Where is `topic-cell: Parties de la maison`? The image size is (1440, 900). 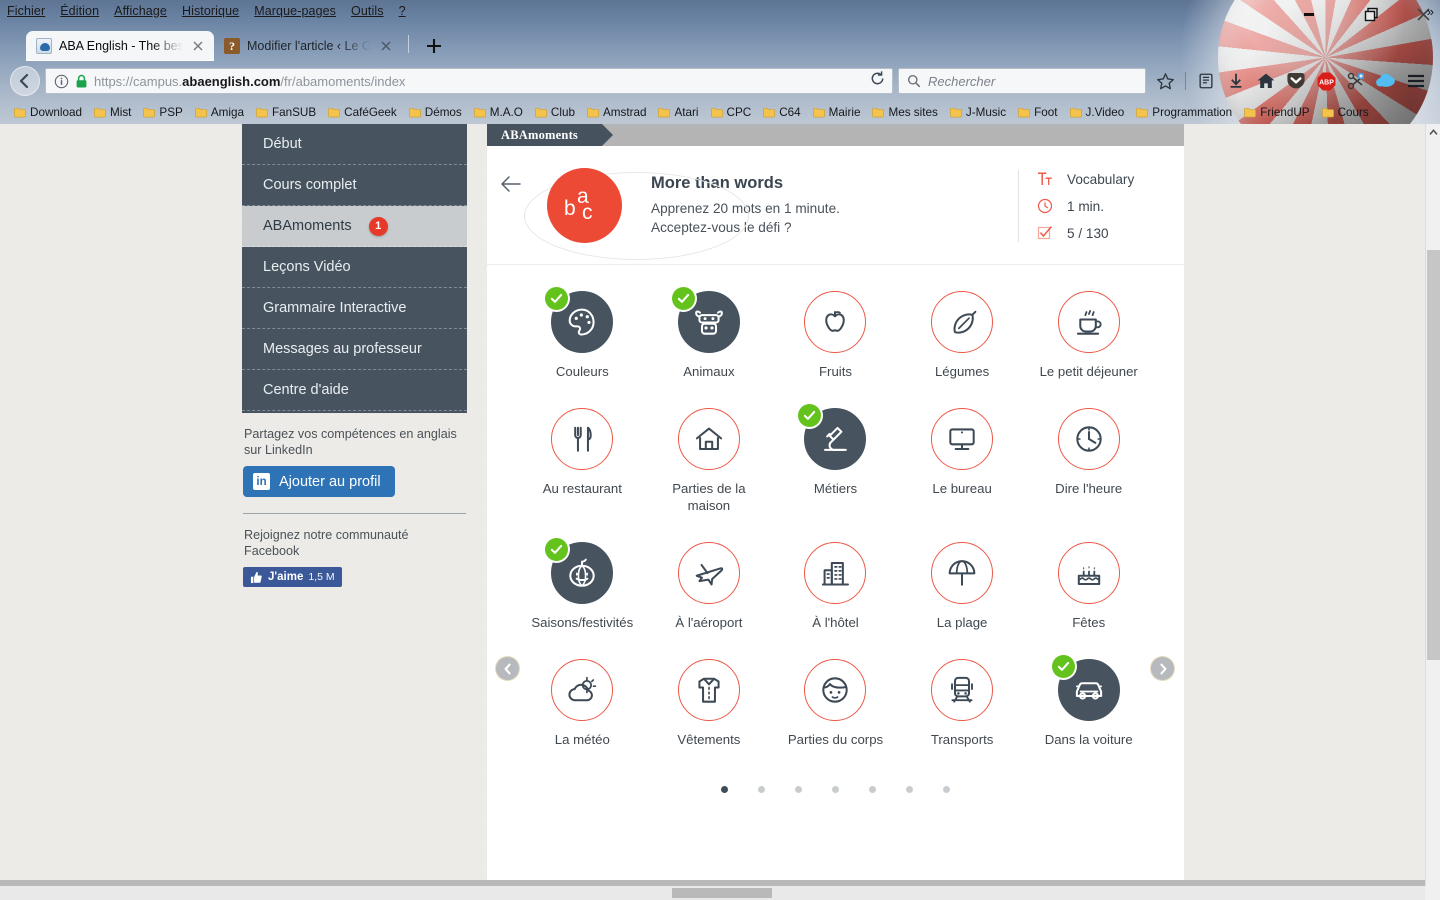
topic-cell: Parties de la maison is located at coordinates (709, 461).